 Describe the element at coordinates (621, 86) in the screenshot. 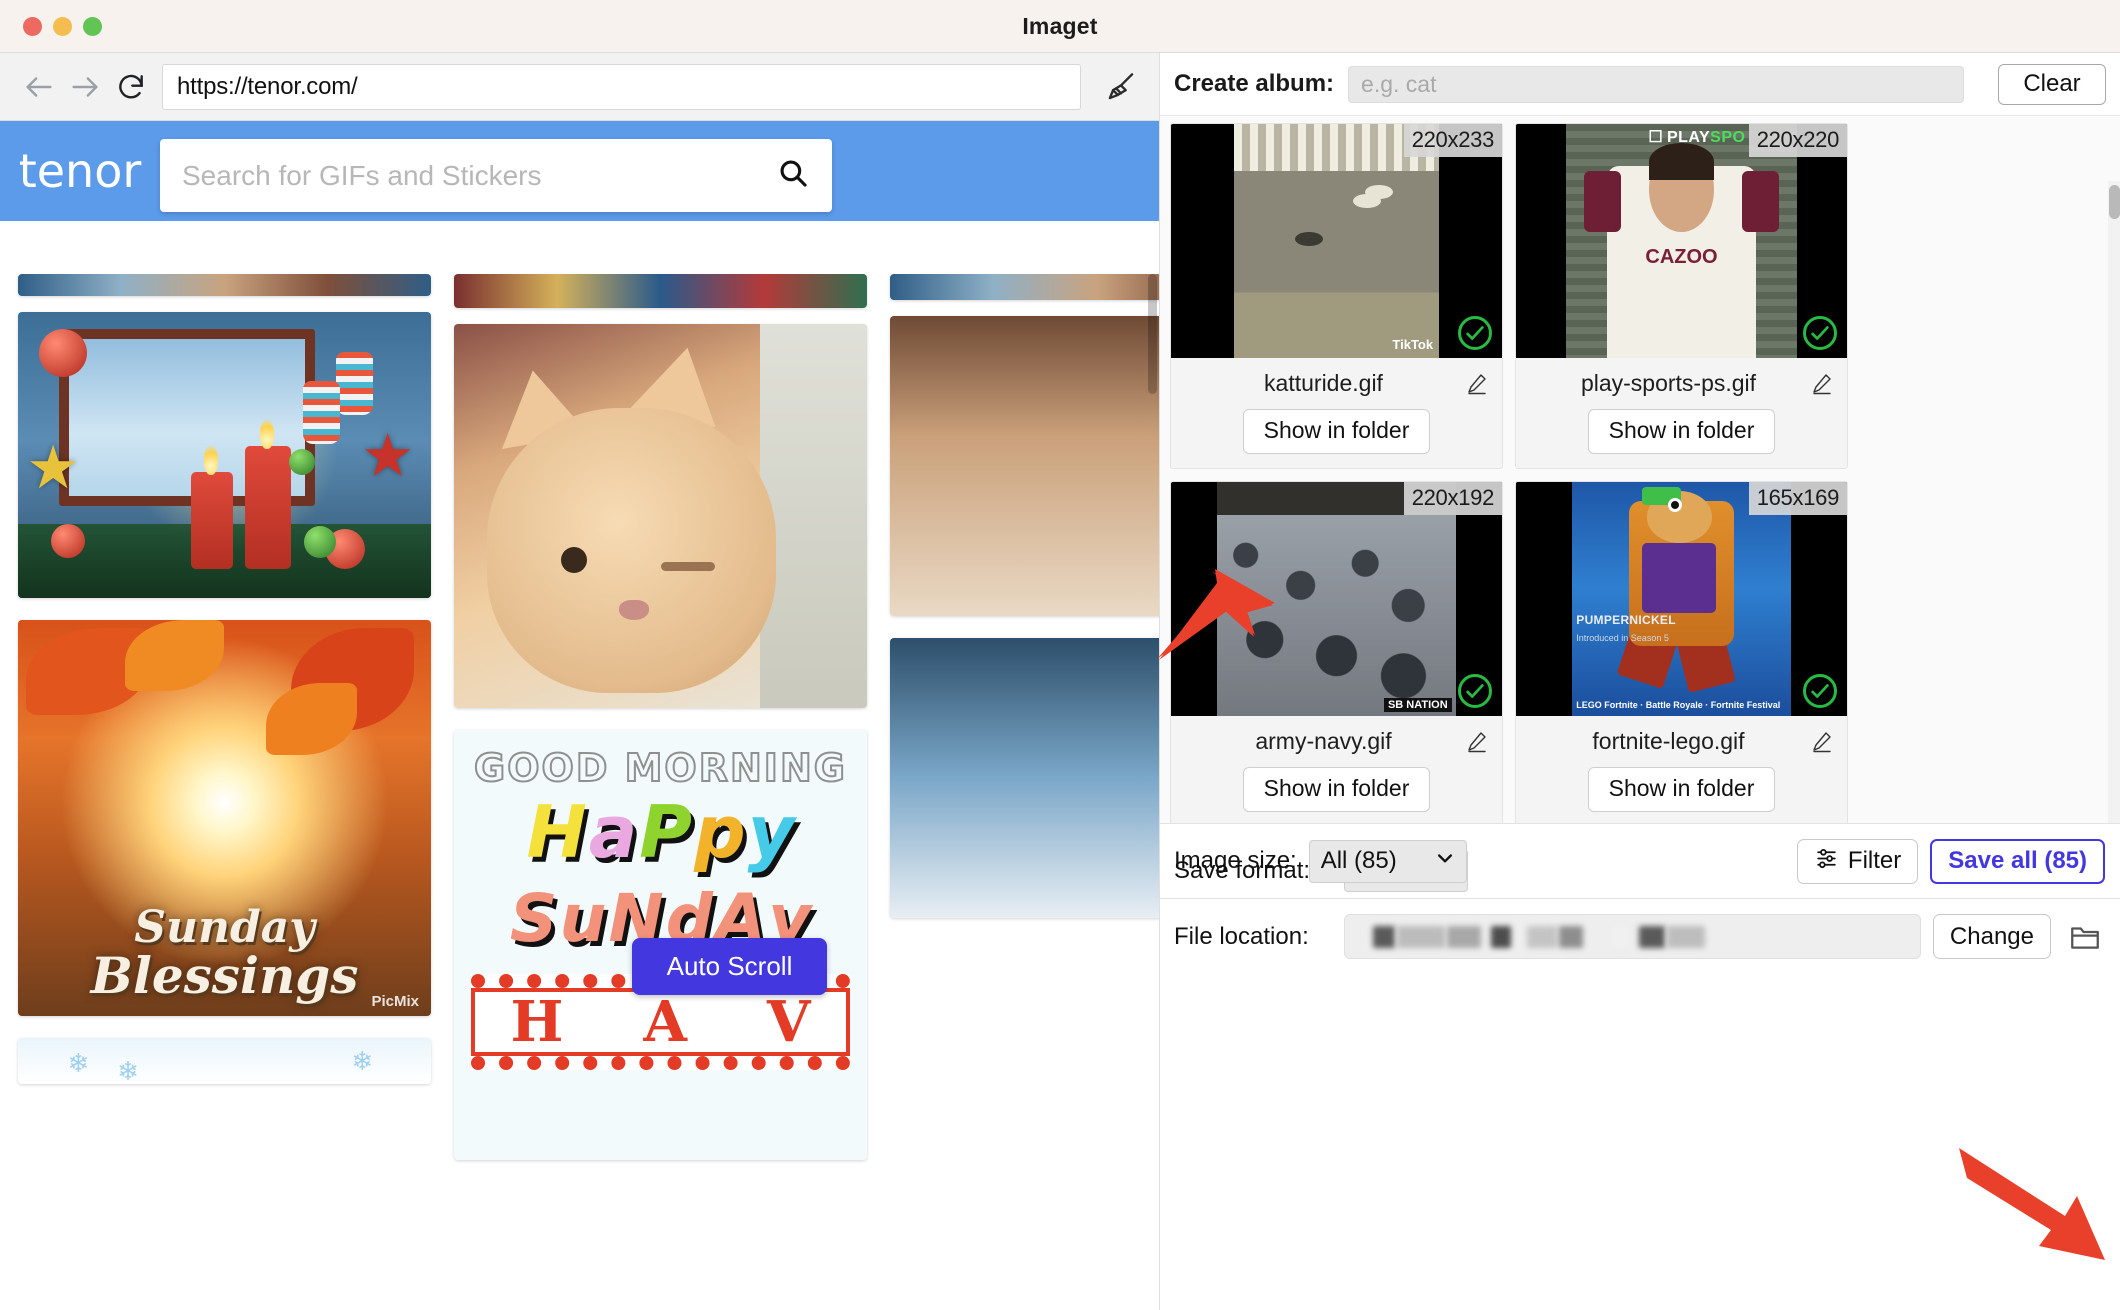

I see `url-input: https://tenor.com/` at that location.